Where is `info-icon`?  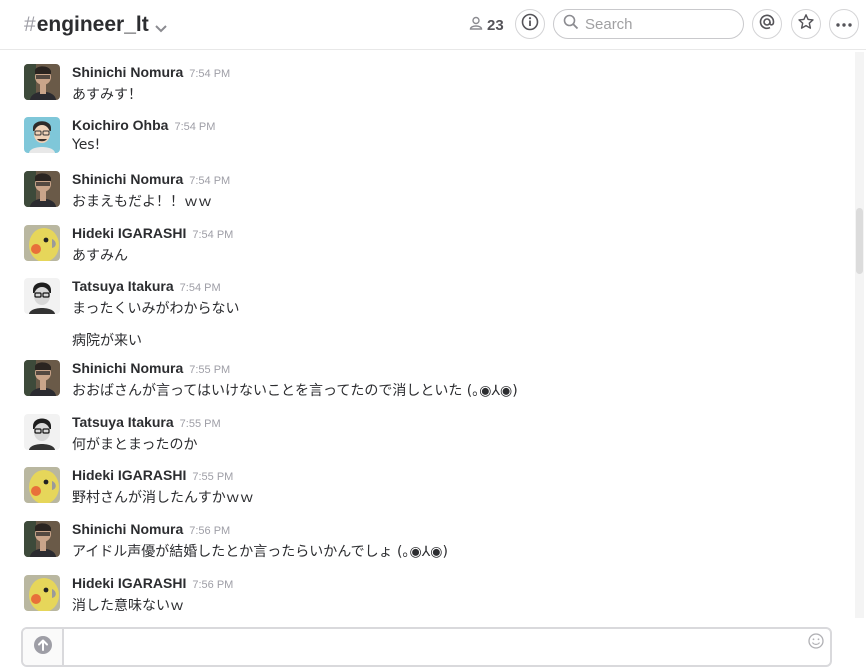
info-icon is located at coordinates (530, 24).